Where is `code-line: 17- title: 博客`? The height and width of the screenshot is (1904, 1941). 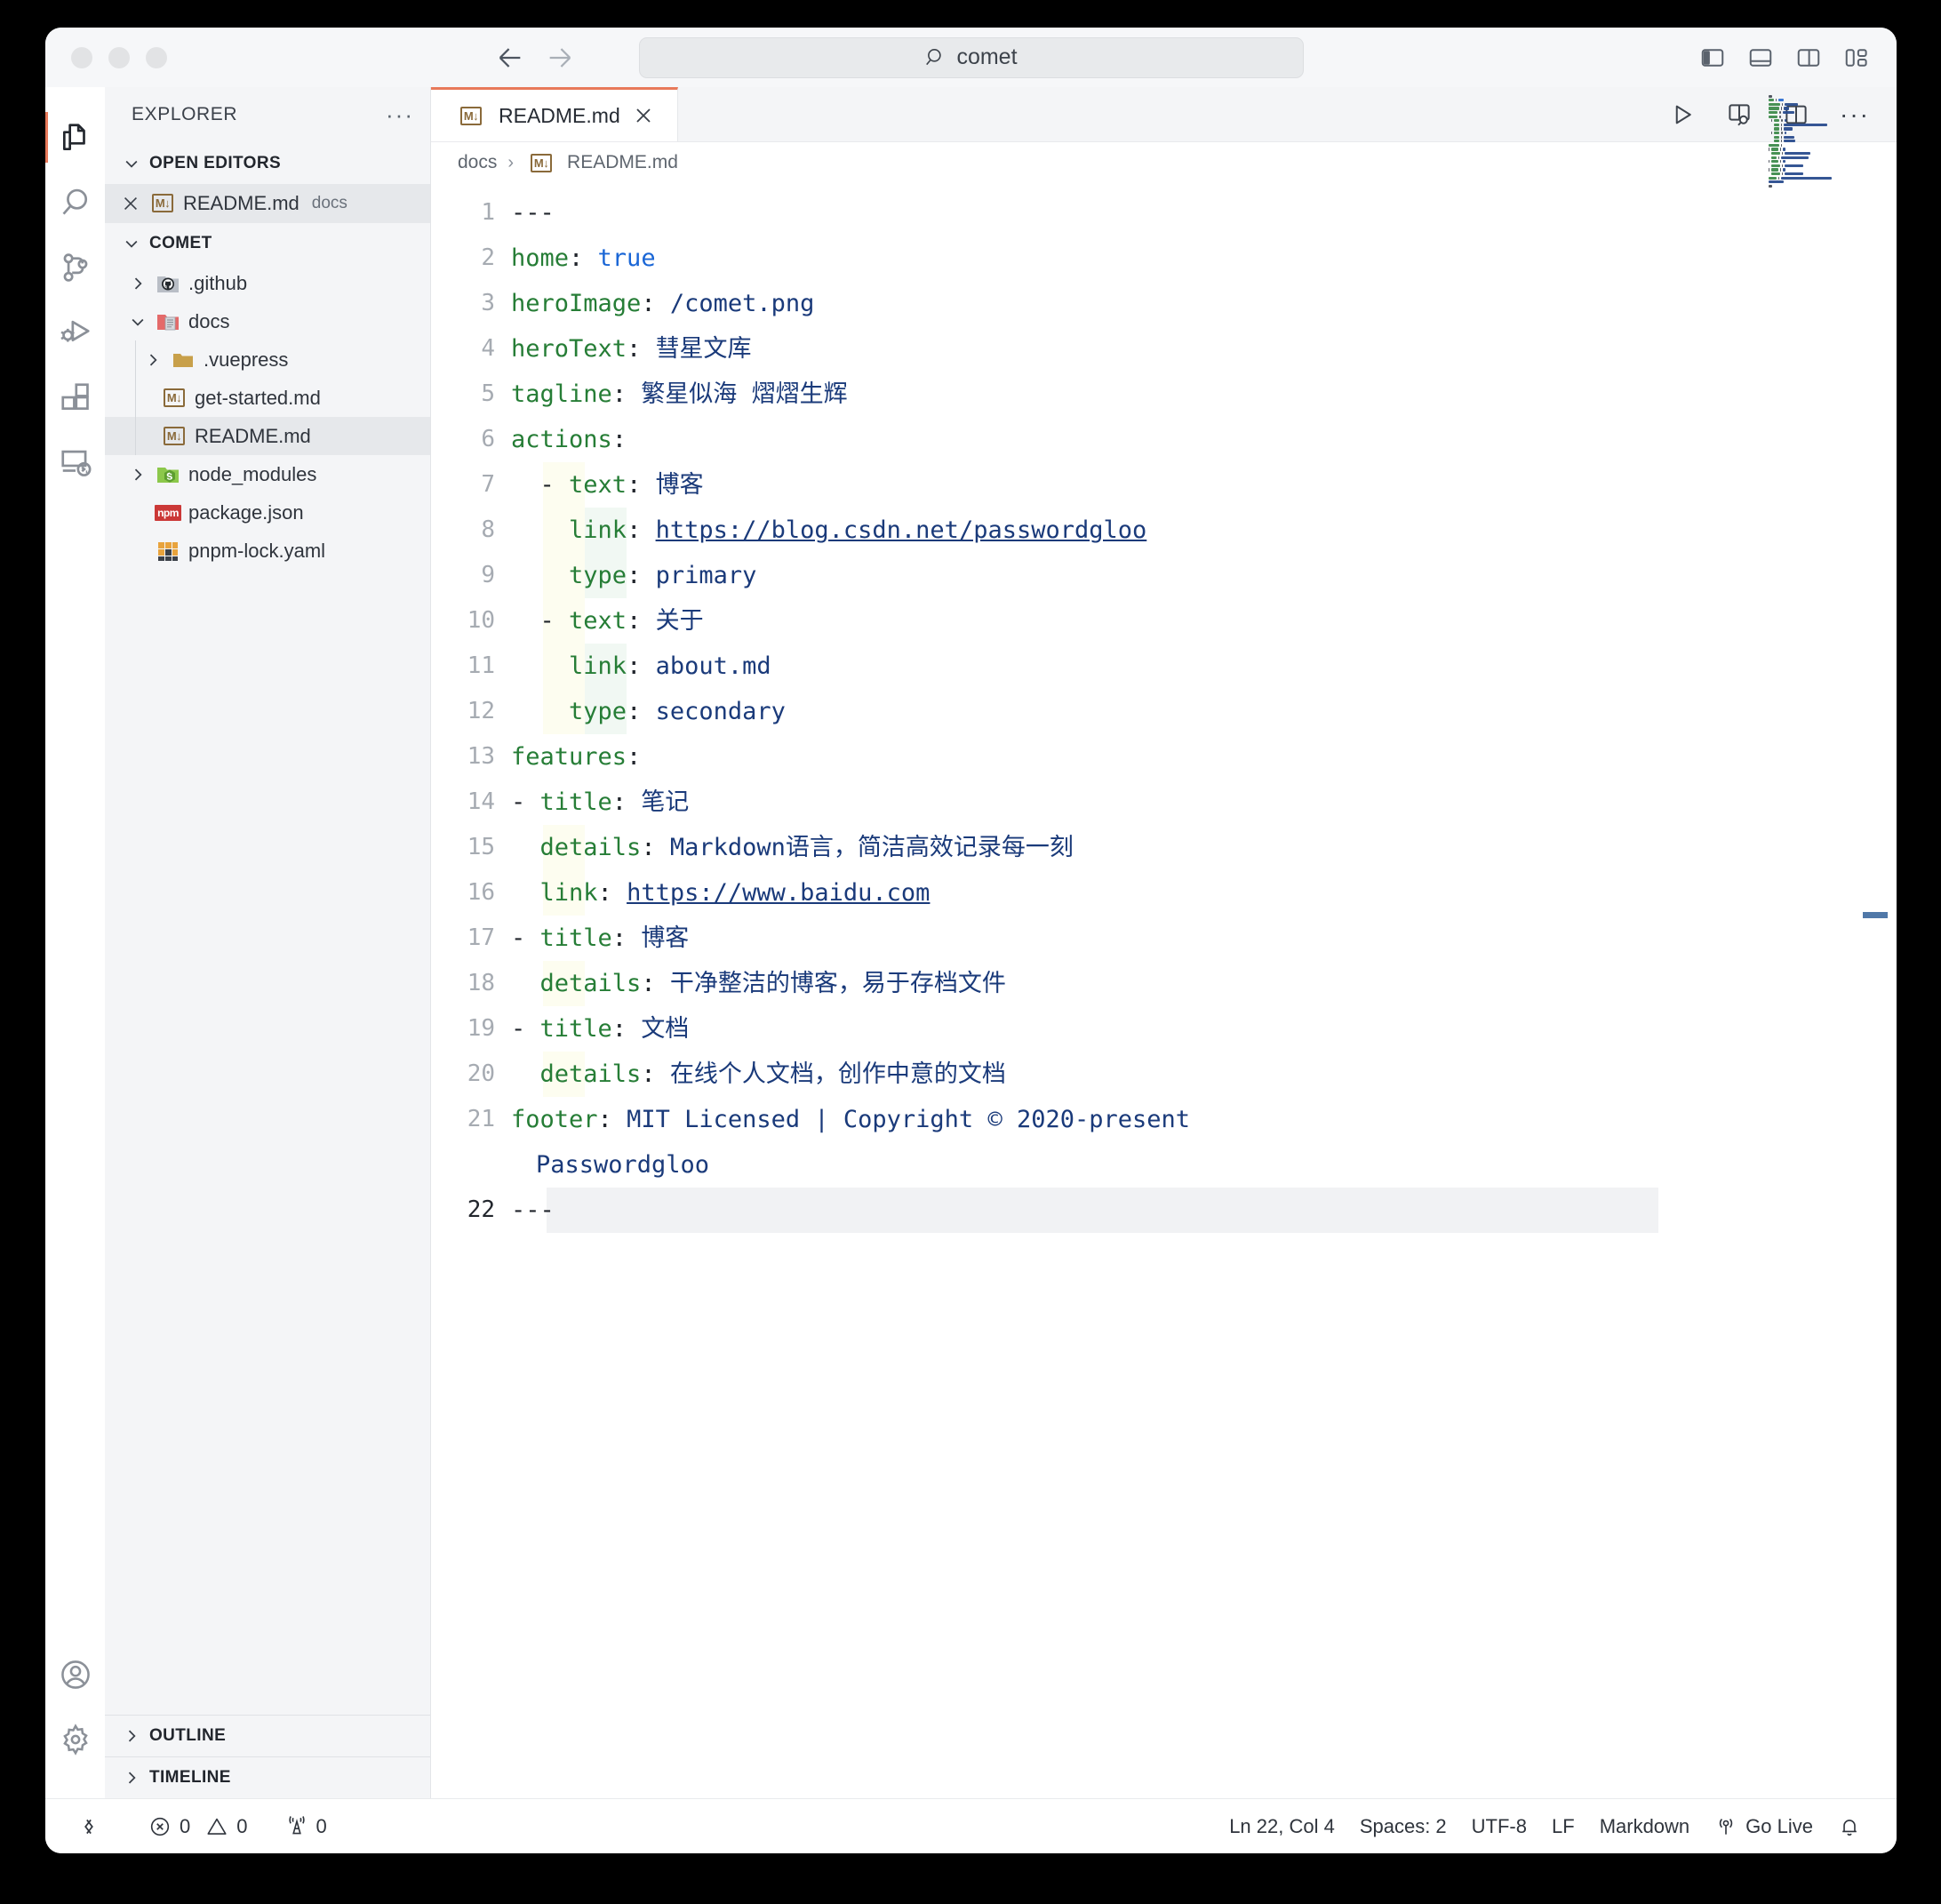
code-line: 17- title: 博客 is located at coordinates (1164, 938).